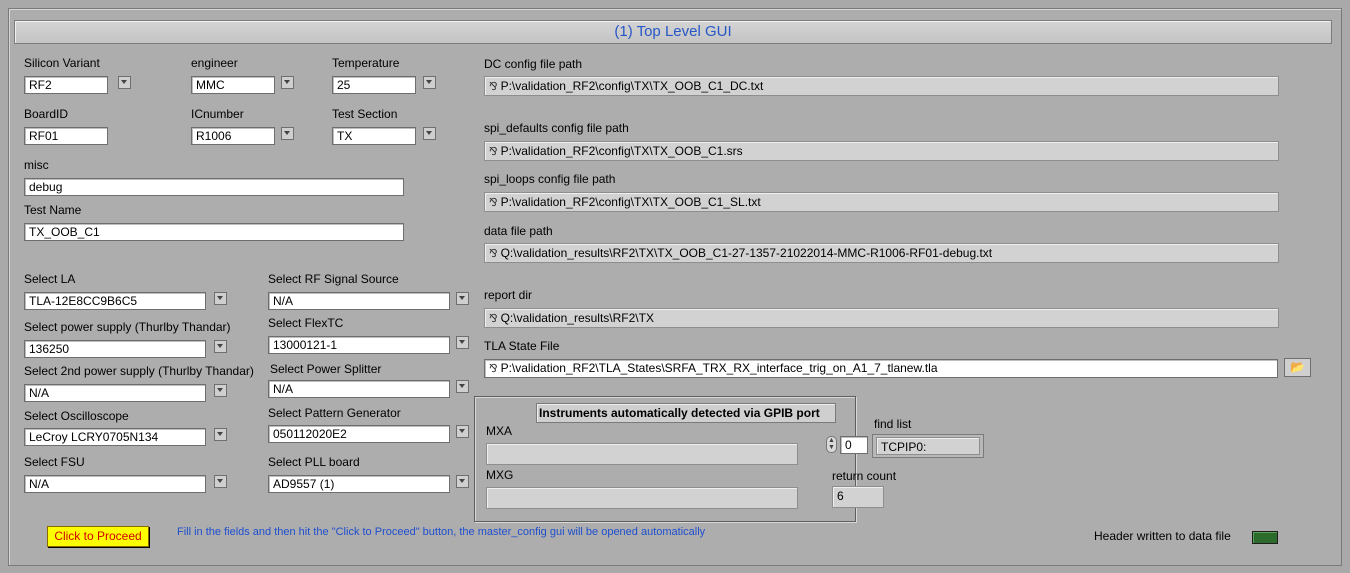 The image size is (1350, 573). What do you see at coordinates (550, 179) in the screenshot?
I see `spi-loops-label: spi_loops config file path` at bounding box center [550, 179].